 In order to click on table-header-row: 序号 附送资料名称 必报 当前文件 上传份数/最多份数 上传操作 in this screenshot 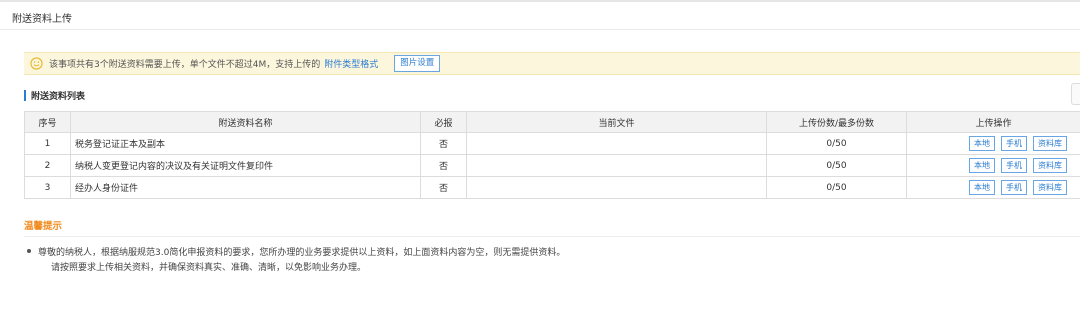, I will do `click(552, 122)`.